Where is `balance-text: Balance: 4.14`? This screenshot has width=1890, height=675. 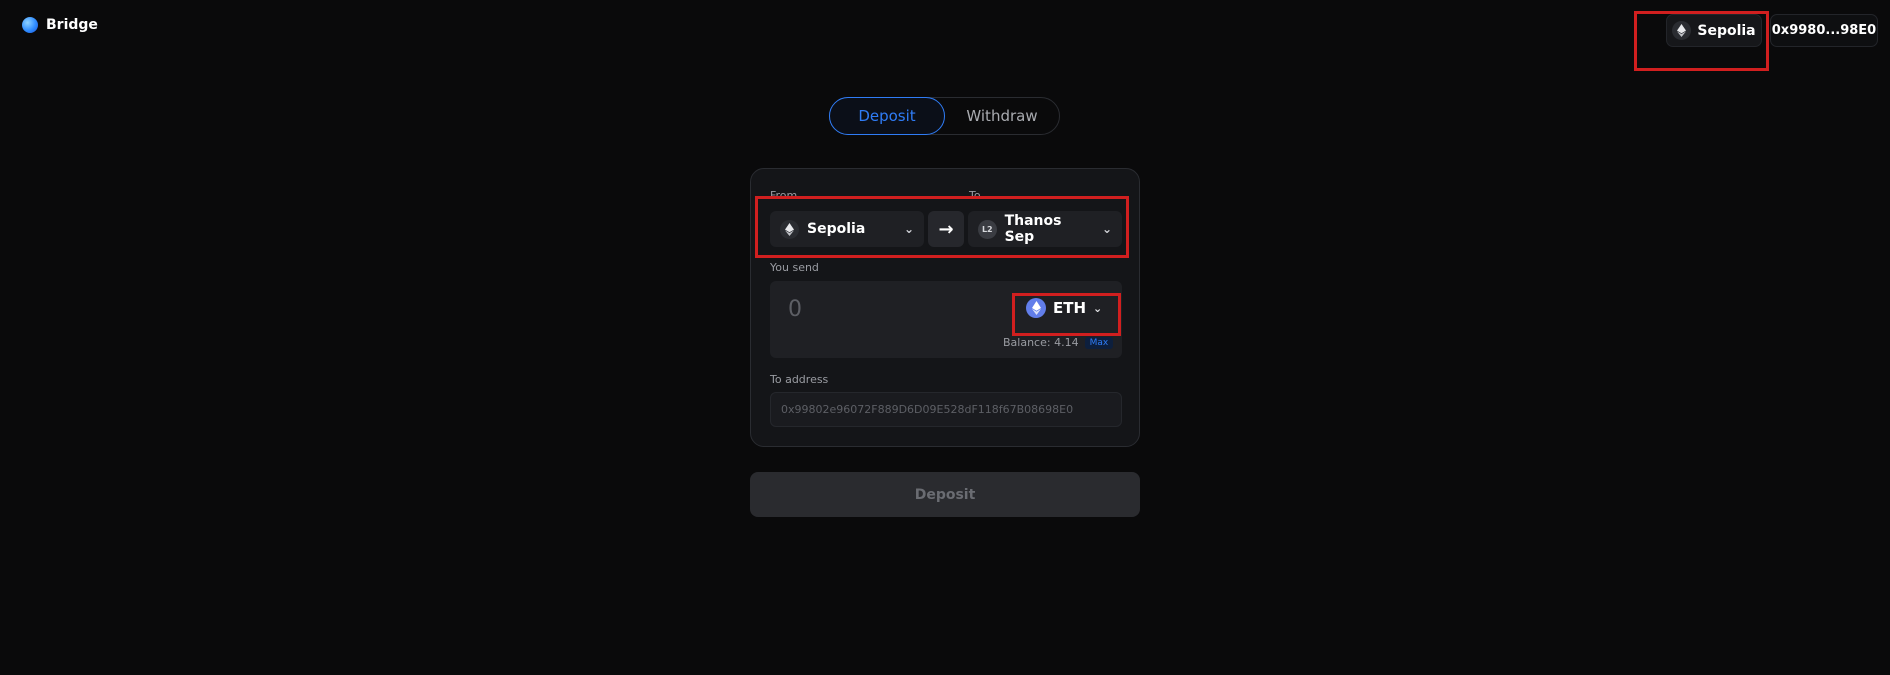 balance-text: Balance: 4.14 is located at coordinates (1041, 342).